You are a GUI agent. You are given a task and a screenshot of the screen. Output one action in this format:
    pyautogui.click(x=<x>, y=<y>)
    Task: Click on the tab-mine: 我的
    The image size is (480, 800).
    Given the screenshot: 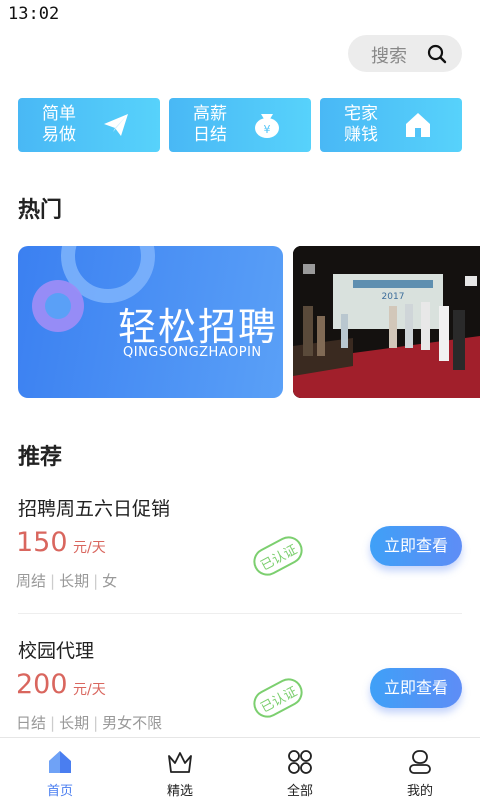 What is the action you would take?
    pyautogui.click(x=420, y=769)
    